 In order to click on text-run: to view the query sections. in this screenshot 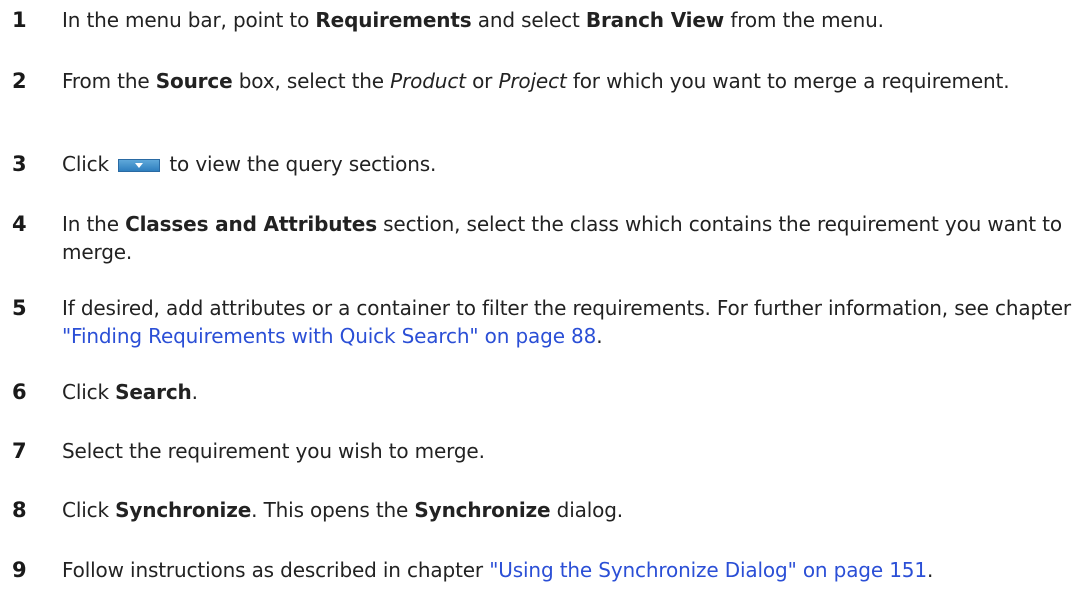, I will do `click(300, 164)`.